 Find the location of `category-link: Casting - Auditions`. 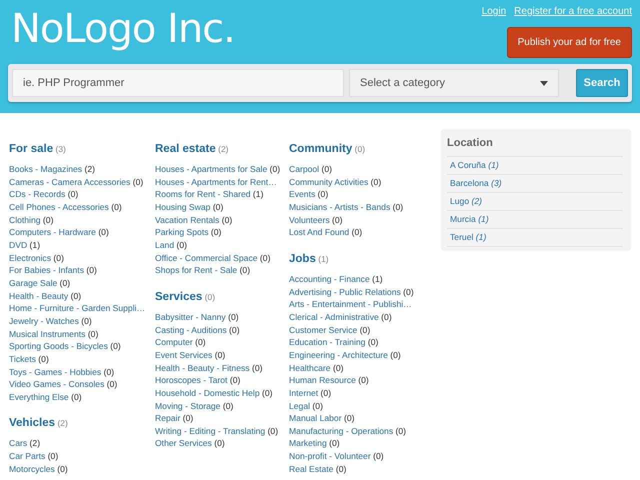

category-link: Casting - Auditions is located at coordinates (191, 329).